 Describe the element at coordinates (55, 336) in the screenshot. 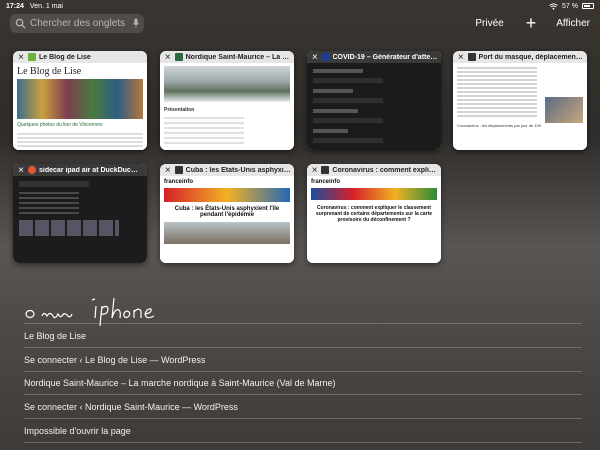

I see `history-item: Le Blog de Lise` at that location.